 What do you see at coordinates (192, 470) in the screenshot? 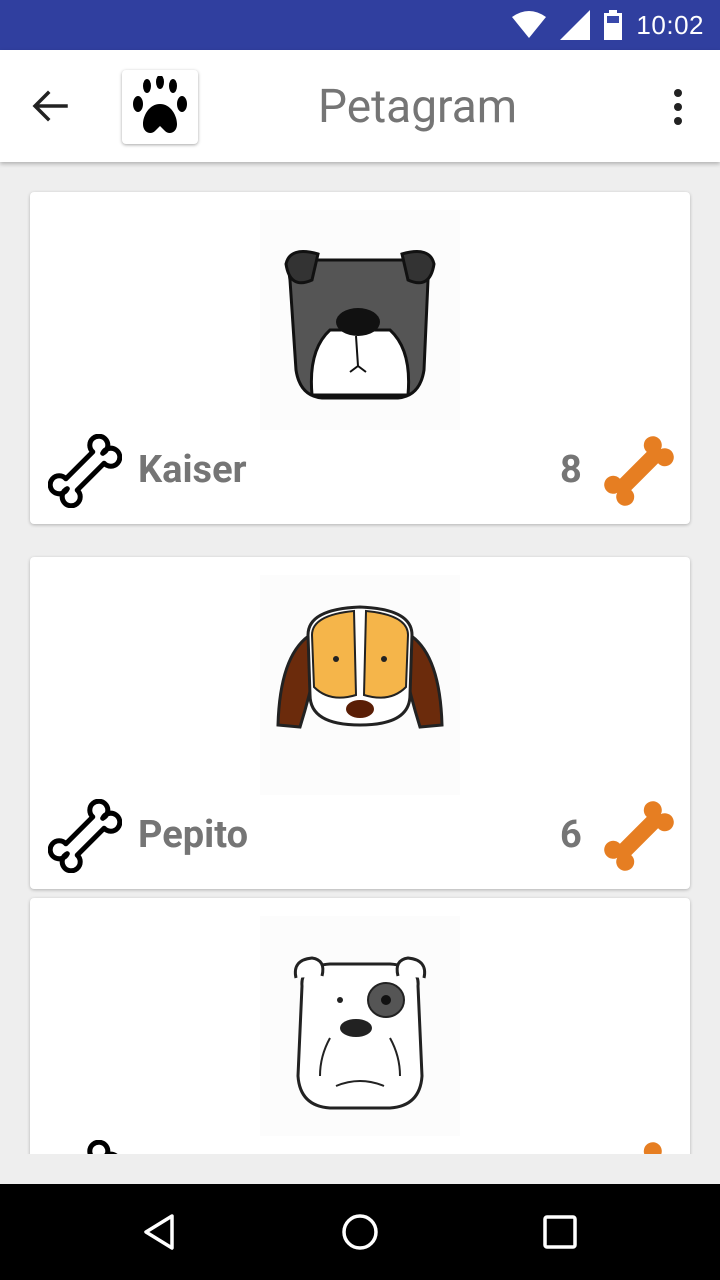
I see `pet-name: Kaiser` at bounding box center [192, 470].